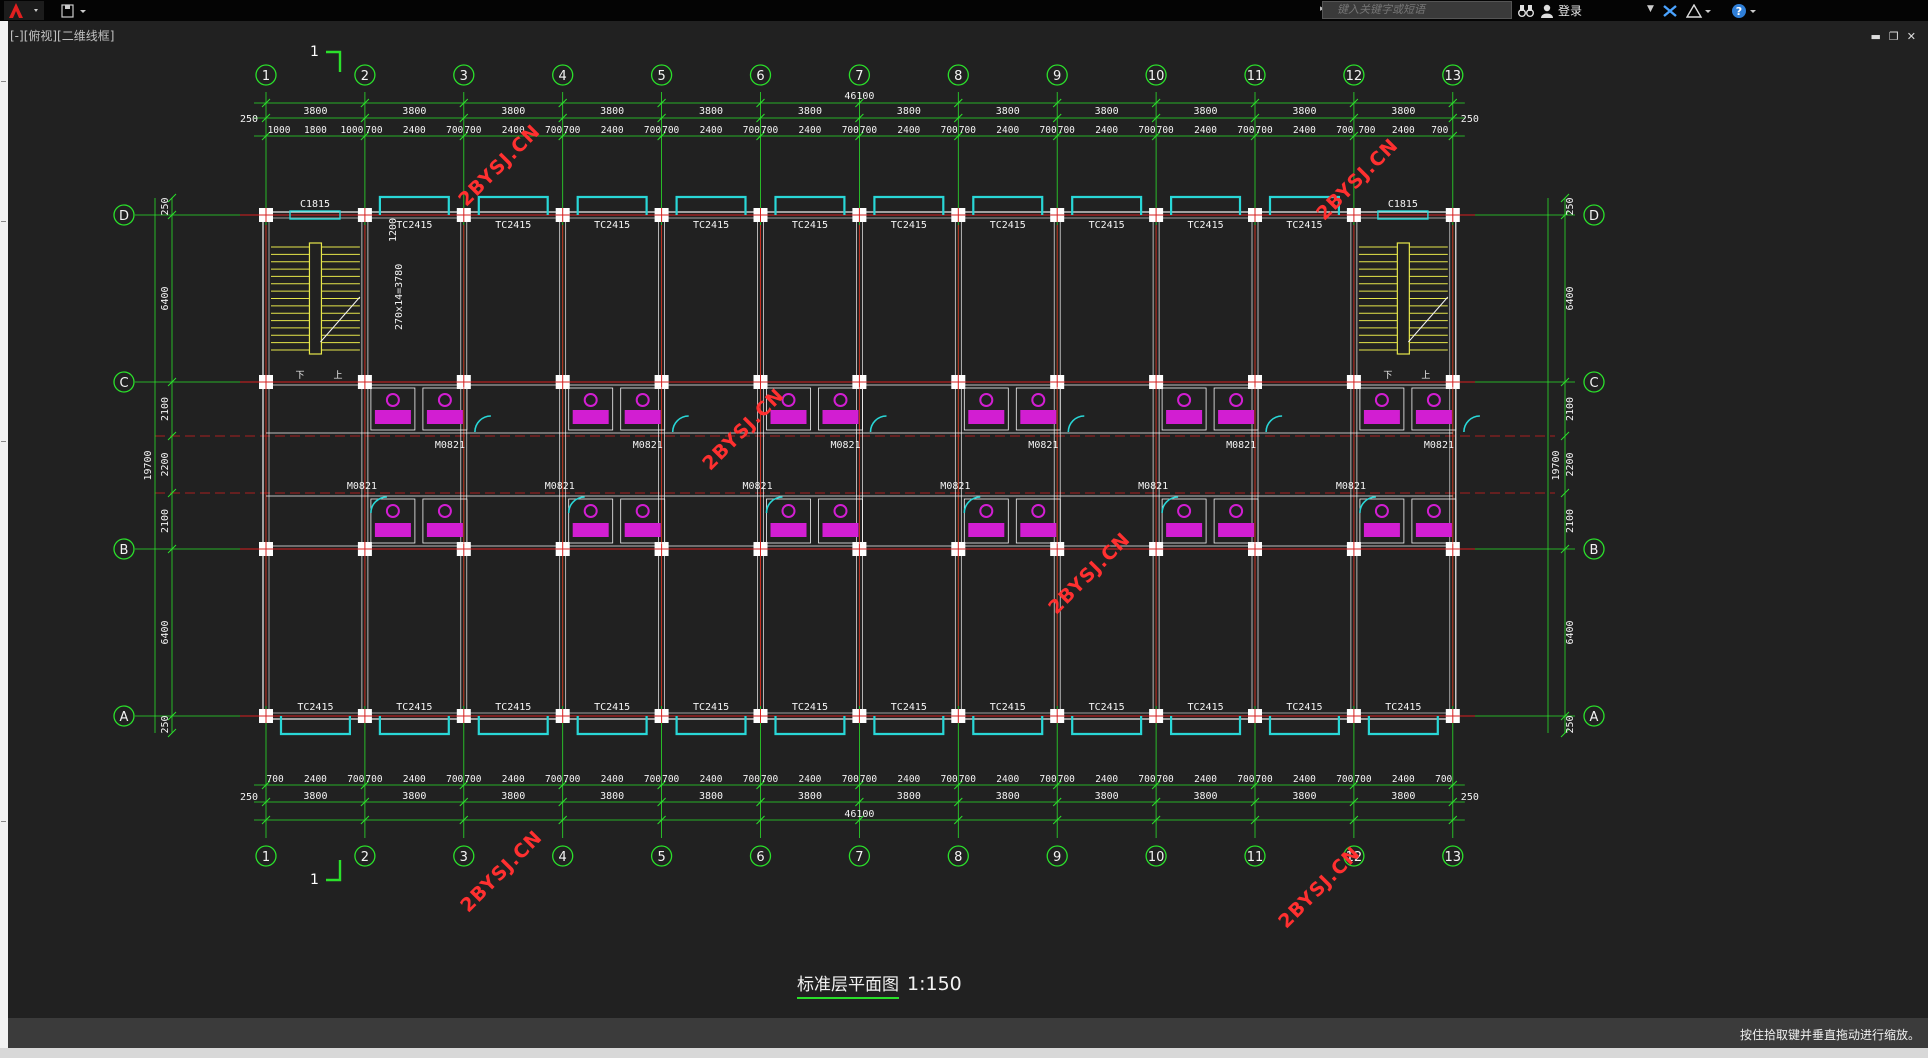 The width and height of the screenshot is (1928, 1058). I want to click on dim-overall-bottom: 46100, so click(859, 814).